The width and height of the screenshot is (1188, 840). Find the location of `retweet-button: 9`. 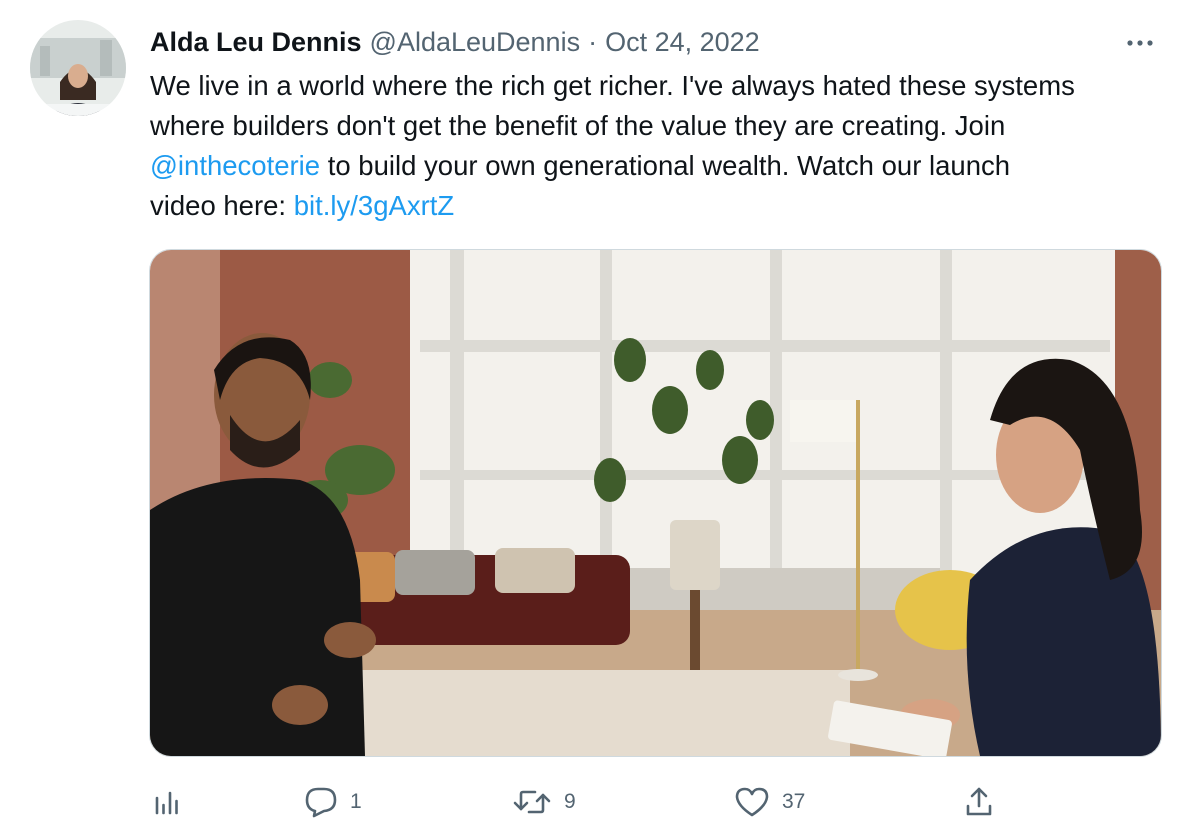

retweet-button: 9 is located at coordinates (544, 802).